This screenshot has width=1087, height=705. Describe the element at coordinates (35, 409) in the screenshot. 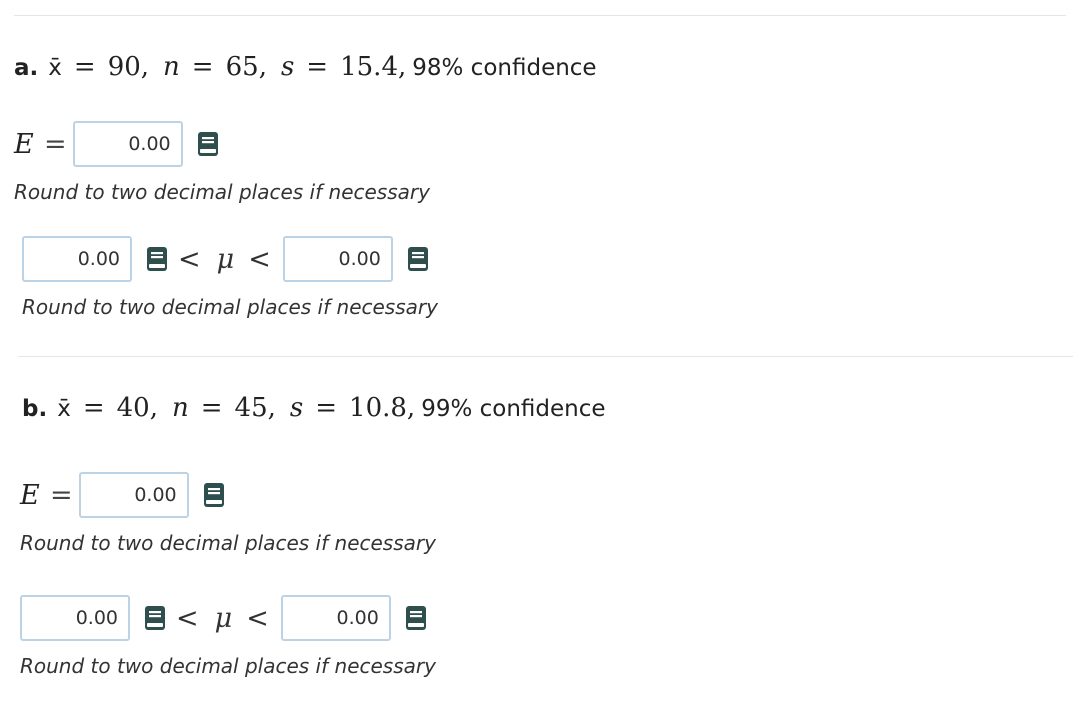

I see `part-letter: b.` at that location.